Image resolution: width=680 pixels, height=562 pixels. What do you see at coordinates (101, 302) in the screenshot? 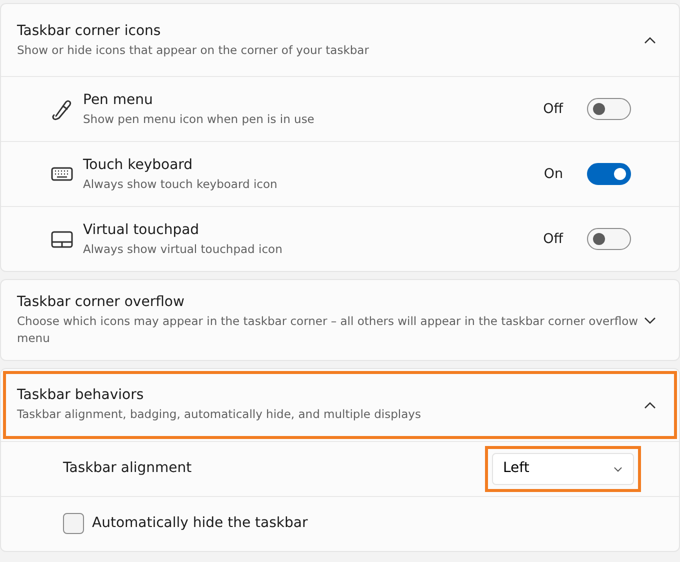
I see `section-title: Taskbar corner overflow` at bounding box center [101, 302].